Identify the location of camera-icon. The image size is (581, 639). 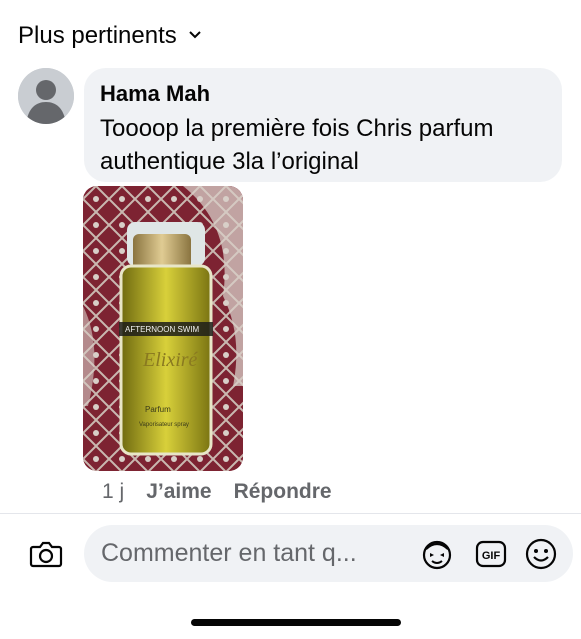
(46, 554).